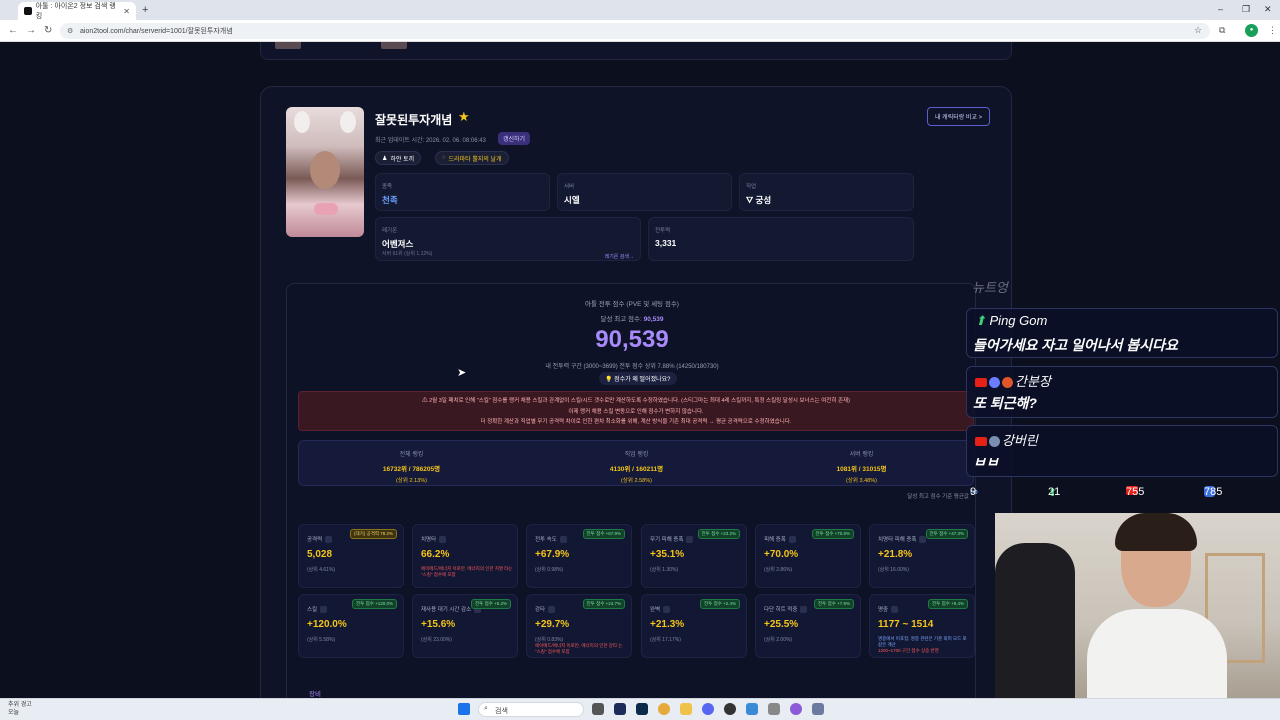 Image resolution: width=1280 pixels, height=720 pixels. I want to click on legion-label: 레기온, so click(390, 231).